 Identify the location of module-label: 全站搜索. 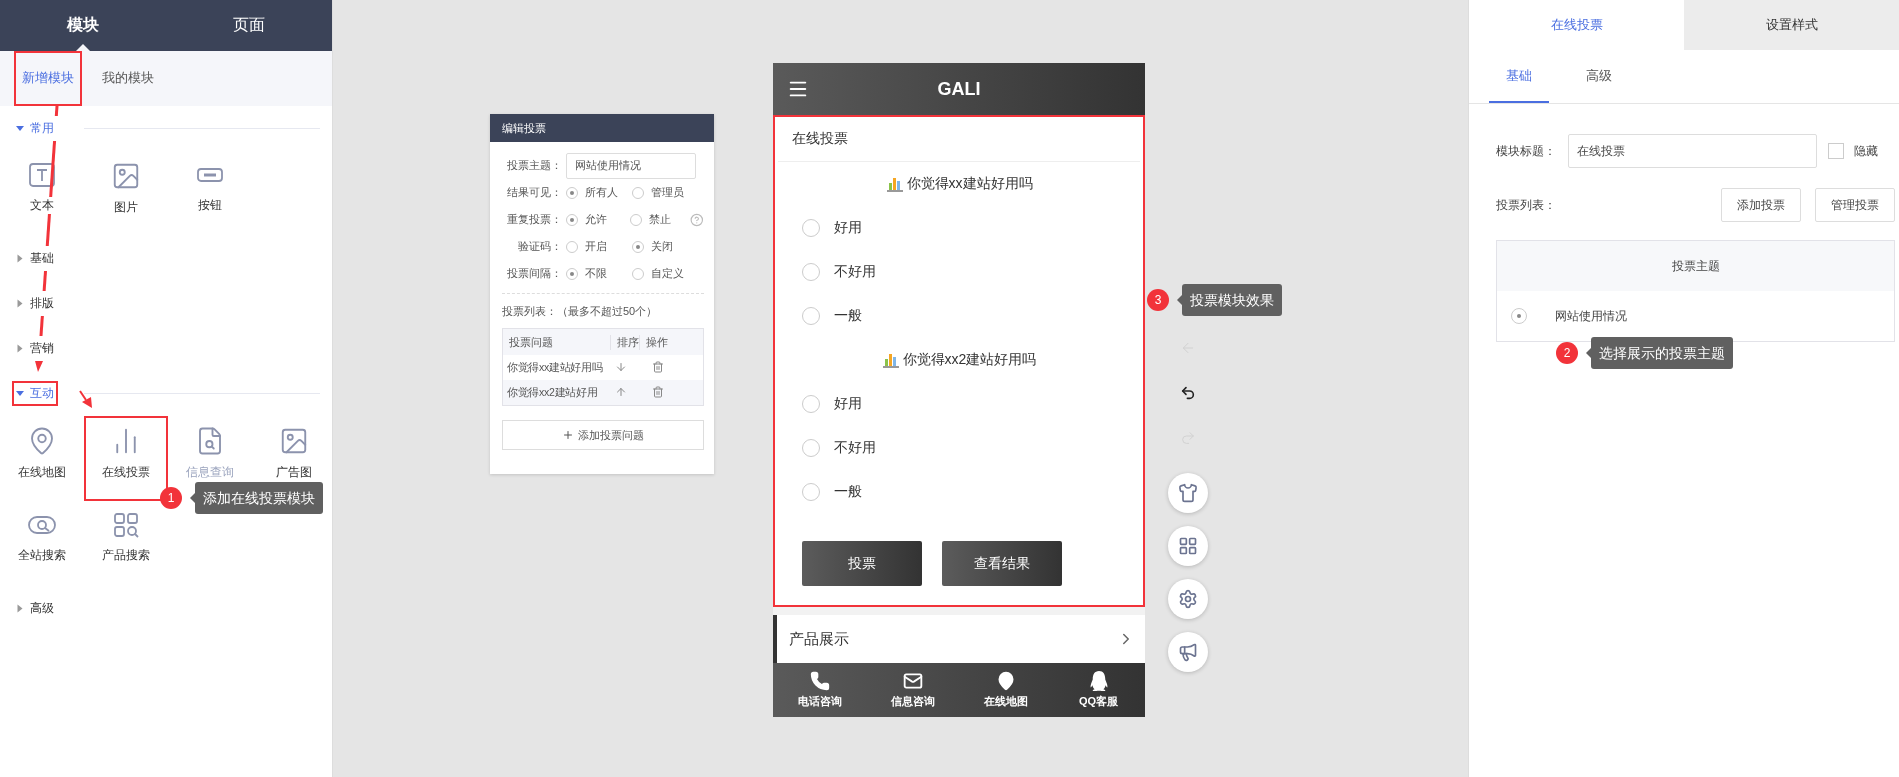
(42, 555).